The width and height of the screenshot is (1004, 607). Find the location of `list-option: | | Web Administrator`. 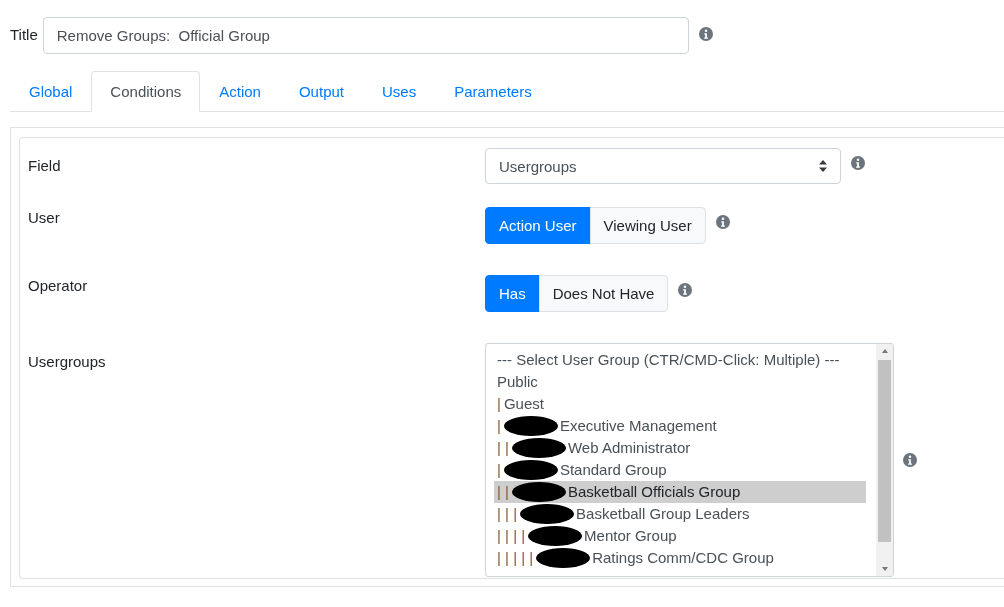

list-option: | | Web Administrator is located at coordinates (680, 448).